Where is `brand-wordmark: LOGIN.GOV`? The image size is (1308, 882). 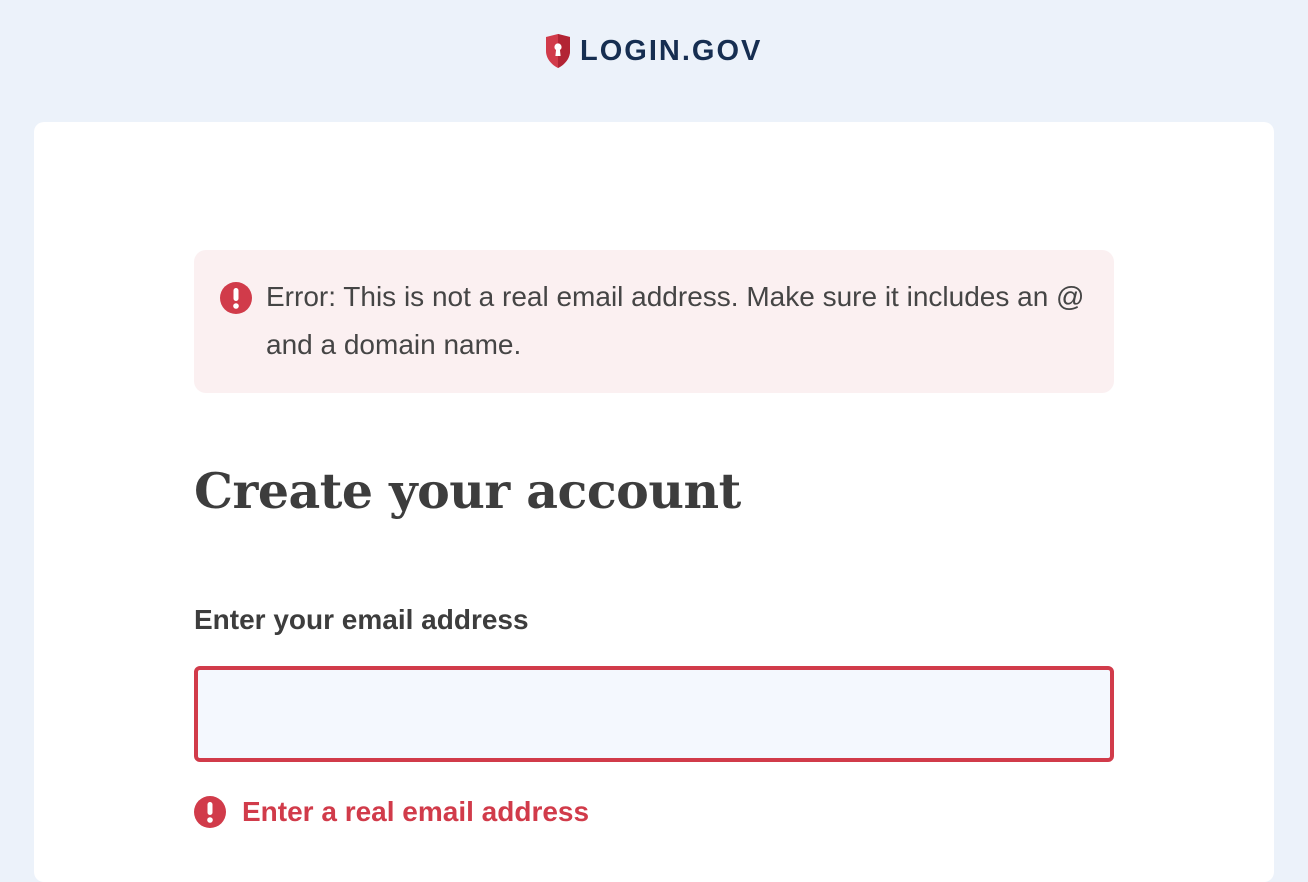 brand-wordmark: LOGIN.GOV is located at coordinates (671, 51).